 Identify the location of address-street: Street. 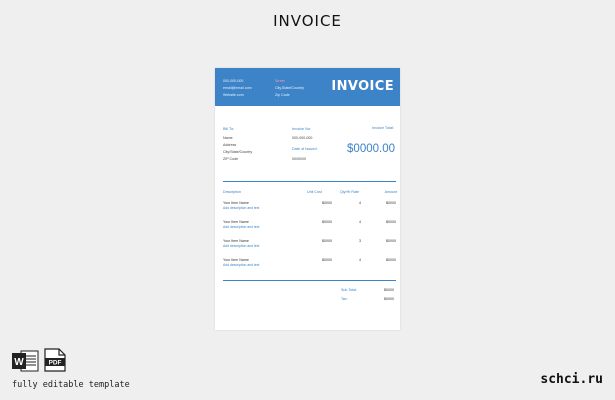
(280, 81).